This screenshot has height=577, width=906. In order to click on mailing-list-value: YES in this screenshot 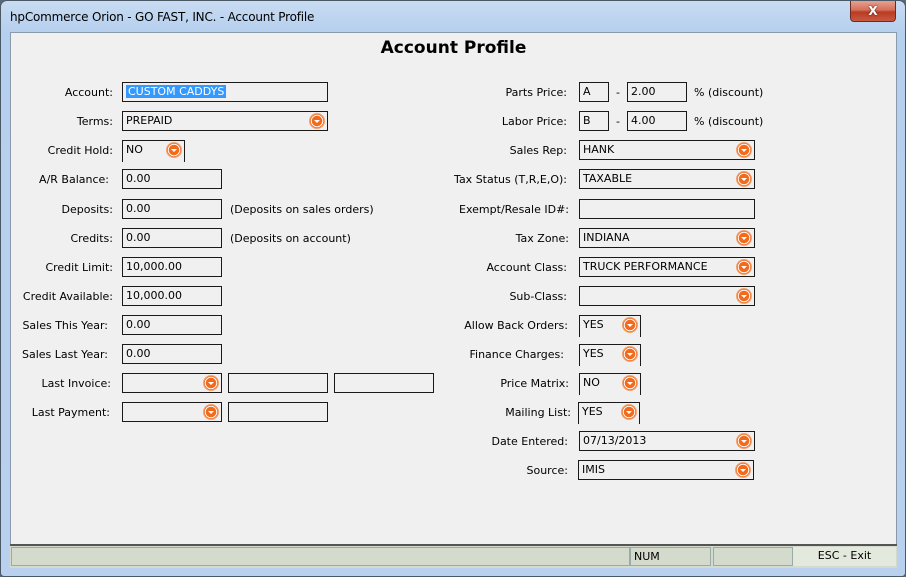, I will do `click(592, 411)`.